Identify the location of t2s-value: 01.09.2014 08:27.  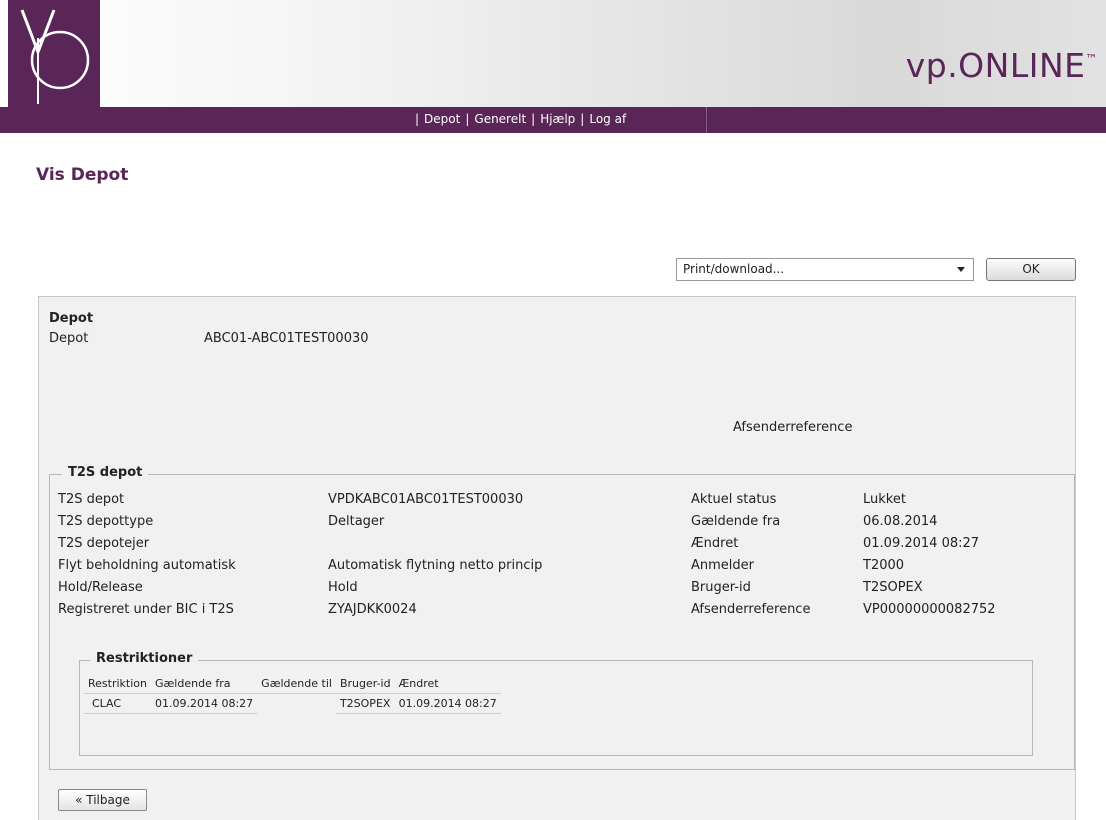
(921, 543).